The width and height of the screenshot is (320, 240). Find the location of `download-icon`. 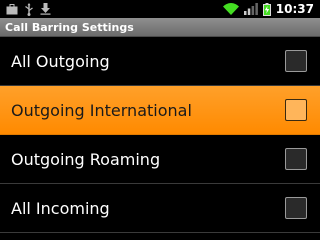

download-icon is located at coordinates (45, 9).